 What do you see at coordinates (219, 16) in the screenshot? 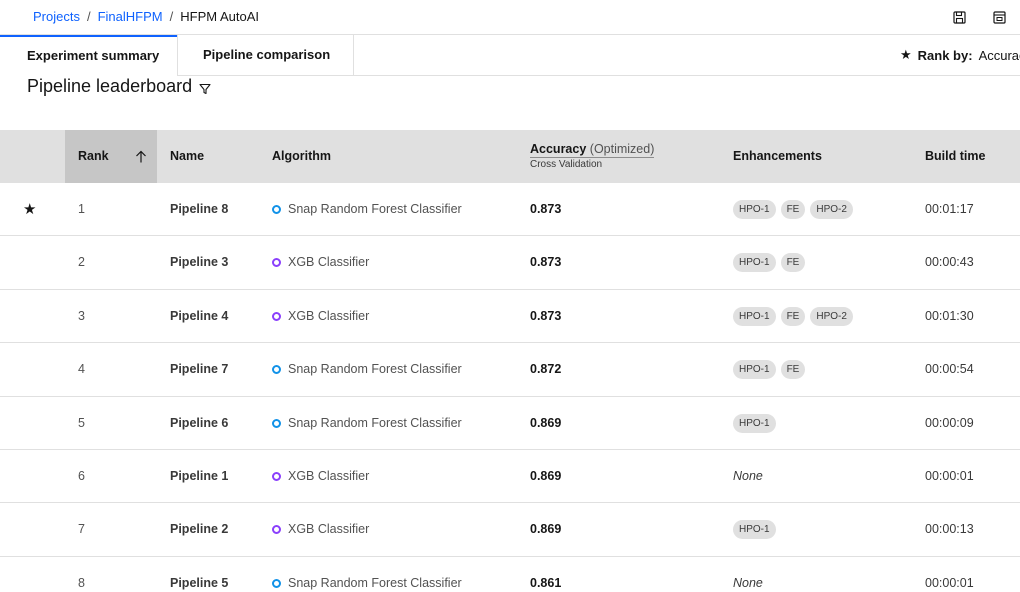
I see `breadcrumb-current: HFPM AutoAI` at bounding box center [219, 16].